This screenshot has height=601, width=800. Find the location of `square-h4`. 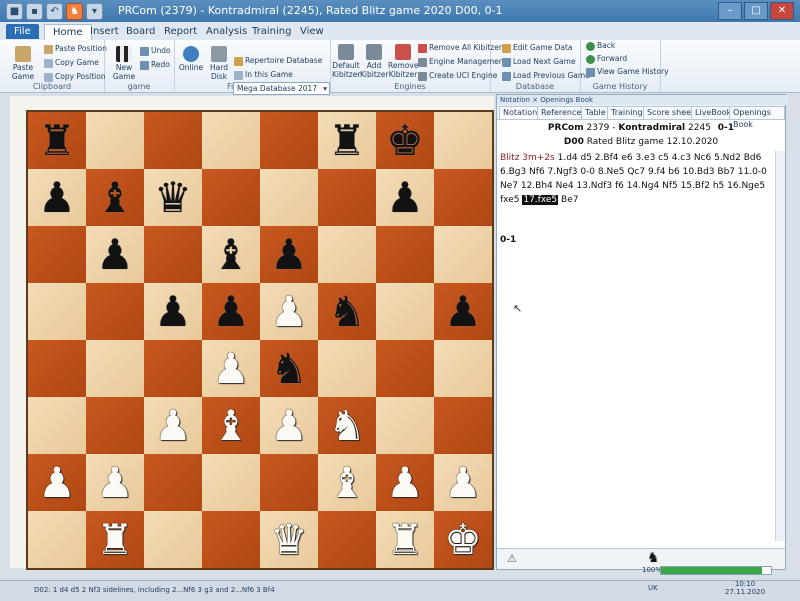

square-h4 is located at coordinates (57, 311).